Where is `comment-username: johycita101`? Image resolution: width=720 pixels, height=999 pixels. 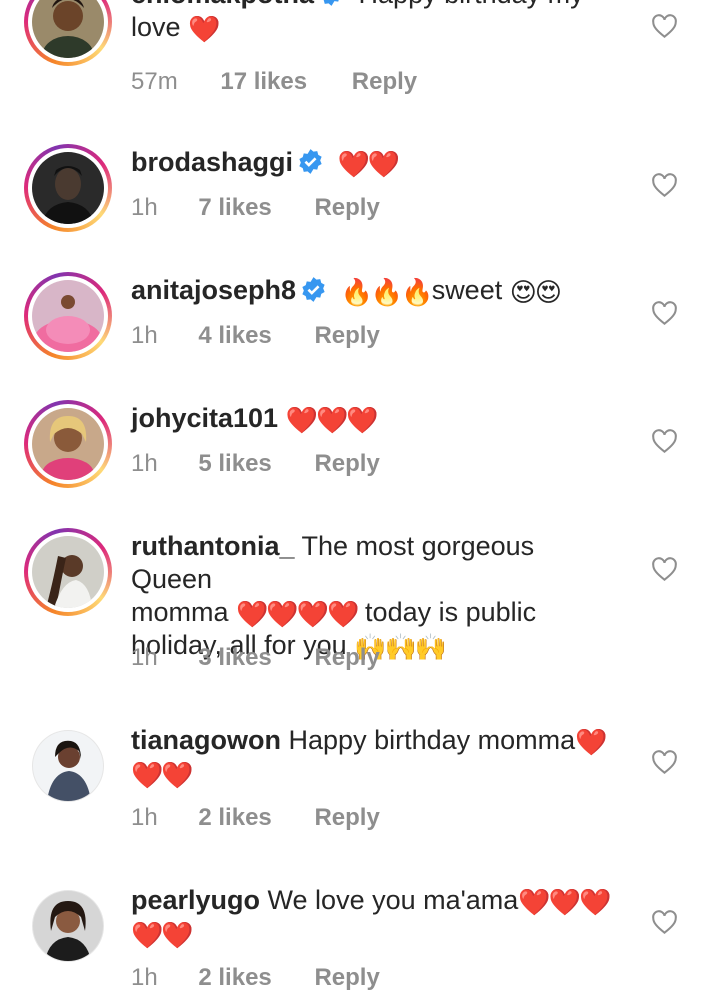
comment-username: johycita101 is located at coordinates (204, 418).